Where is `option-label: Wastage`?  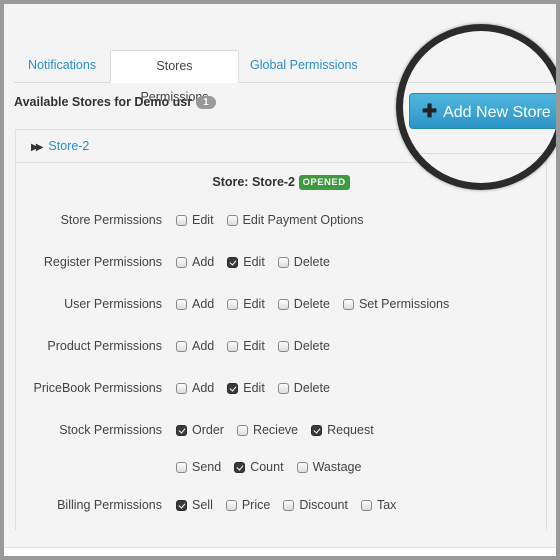 option-label: Wastage is located at coordinates (337, 467).